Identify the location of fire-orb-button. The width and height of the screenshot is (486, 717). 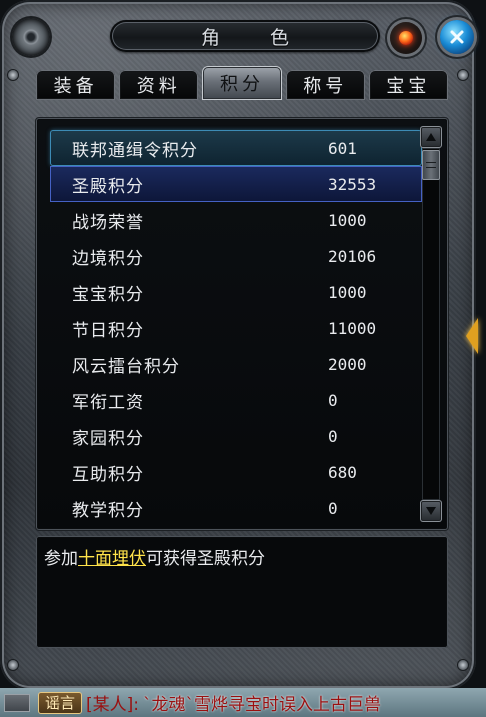
(406, 38).